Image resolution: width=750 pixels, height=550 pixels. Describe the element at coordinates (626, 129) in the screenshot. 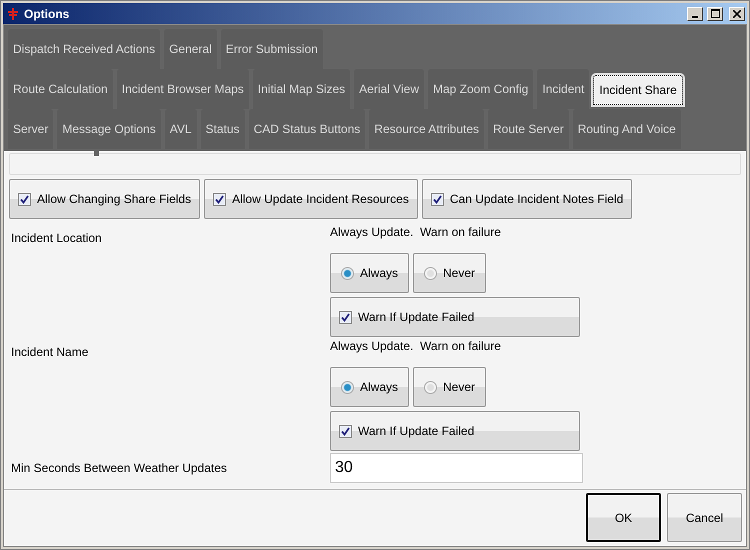

I see `tab: Routing And Voice` at that location.